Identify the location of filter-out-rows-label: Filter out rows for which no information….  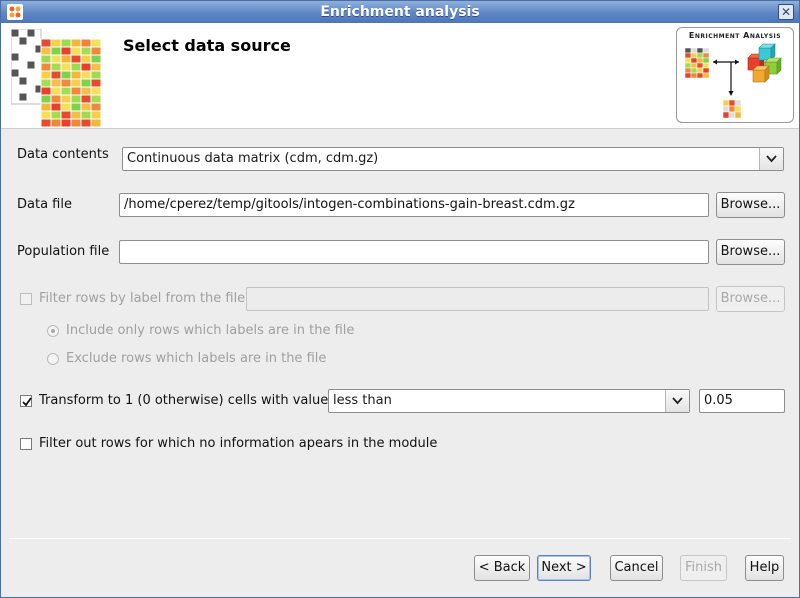
(238, 443).